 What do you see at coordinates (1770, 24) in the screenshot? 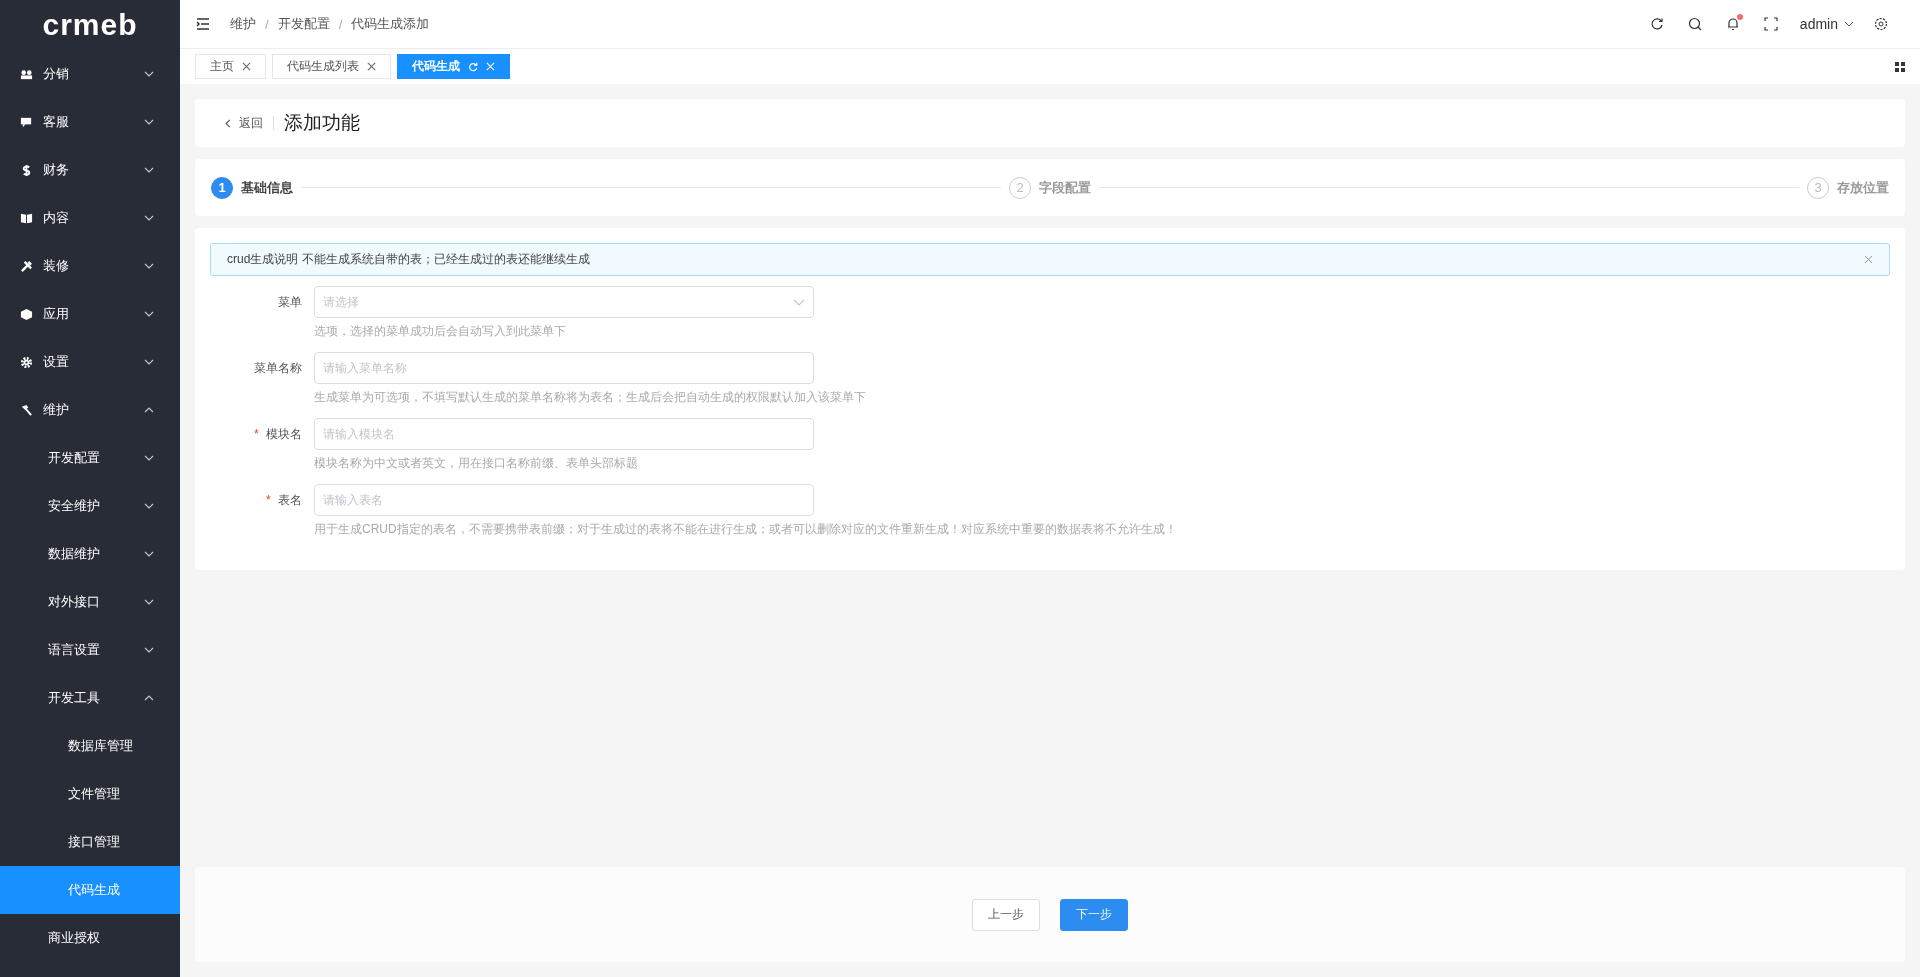
I see `fullscreen-icon` at bounding box center [1770, 24].